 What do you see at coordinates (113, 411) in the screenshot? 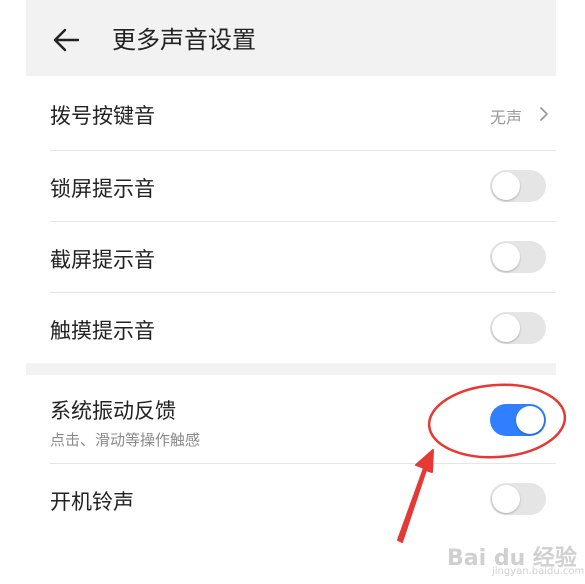
I see `row-label: 系统振动反馈` at bounding box center [113, 411].